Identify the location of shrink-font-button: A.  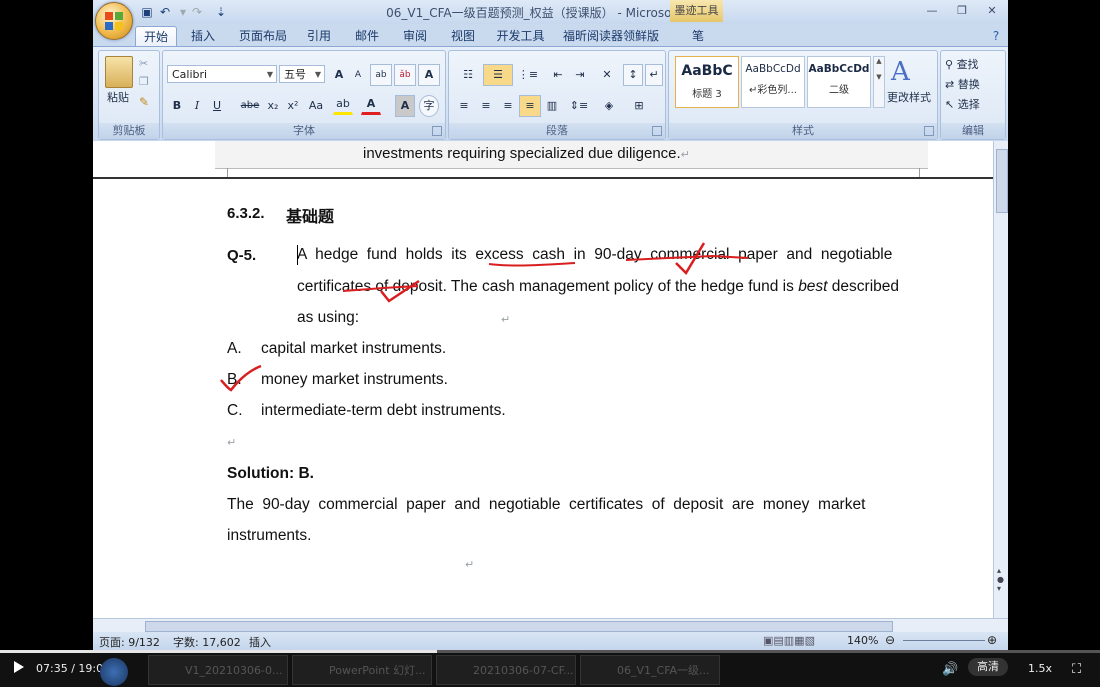
(358, 75).